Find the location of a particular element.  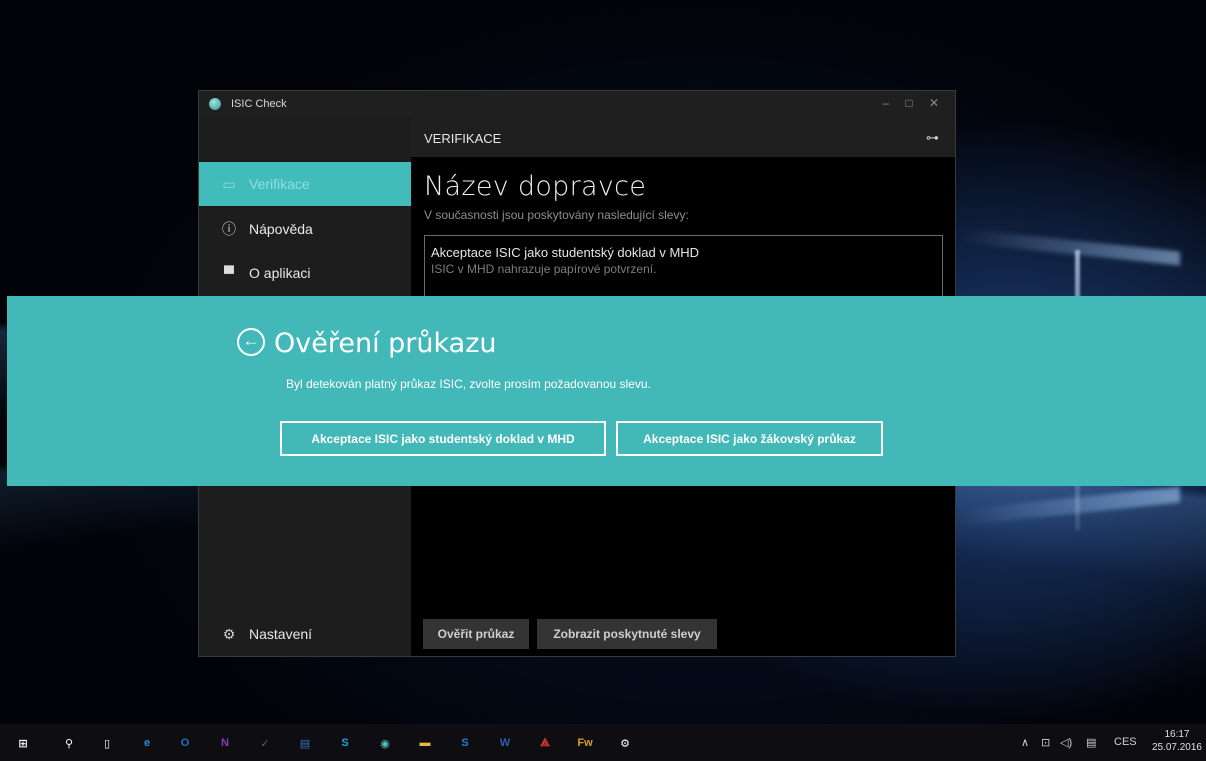

monitor-icon: ▀ is located at coordinates (229, 273).